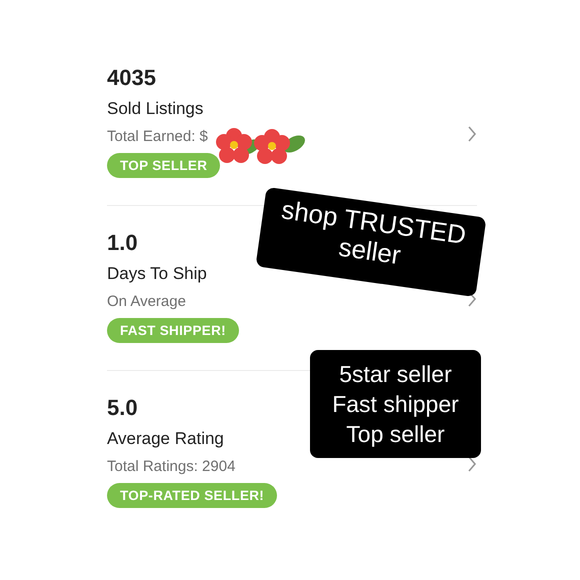 The height and width of the screenshot is (580, 580). Describe the element at coordinates (173, 330) in the screenshot. I see `badge: FAST SHIPPER!` at that location.